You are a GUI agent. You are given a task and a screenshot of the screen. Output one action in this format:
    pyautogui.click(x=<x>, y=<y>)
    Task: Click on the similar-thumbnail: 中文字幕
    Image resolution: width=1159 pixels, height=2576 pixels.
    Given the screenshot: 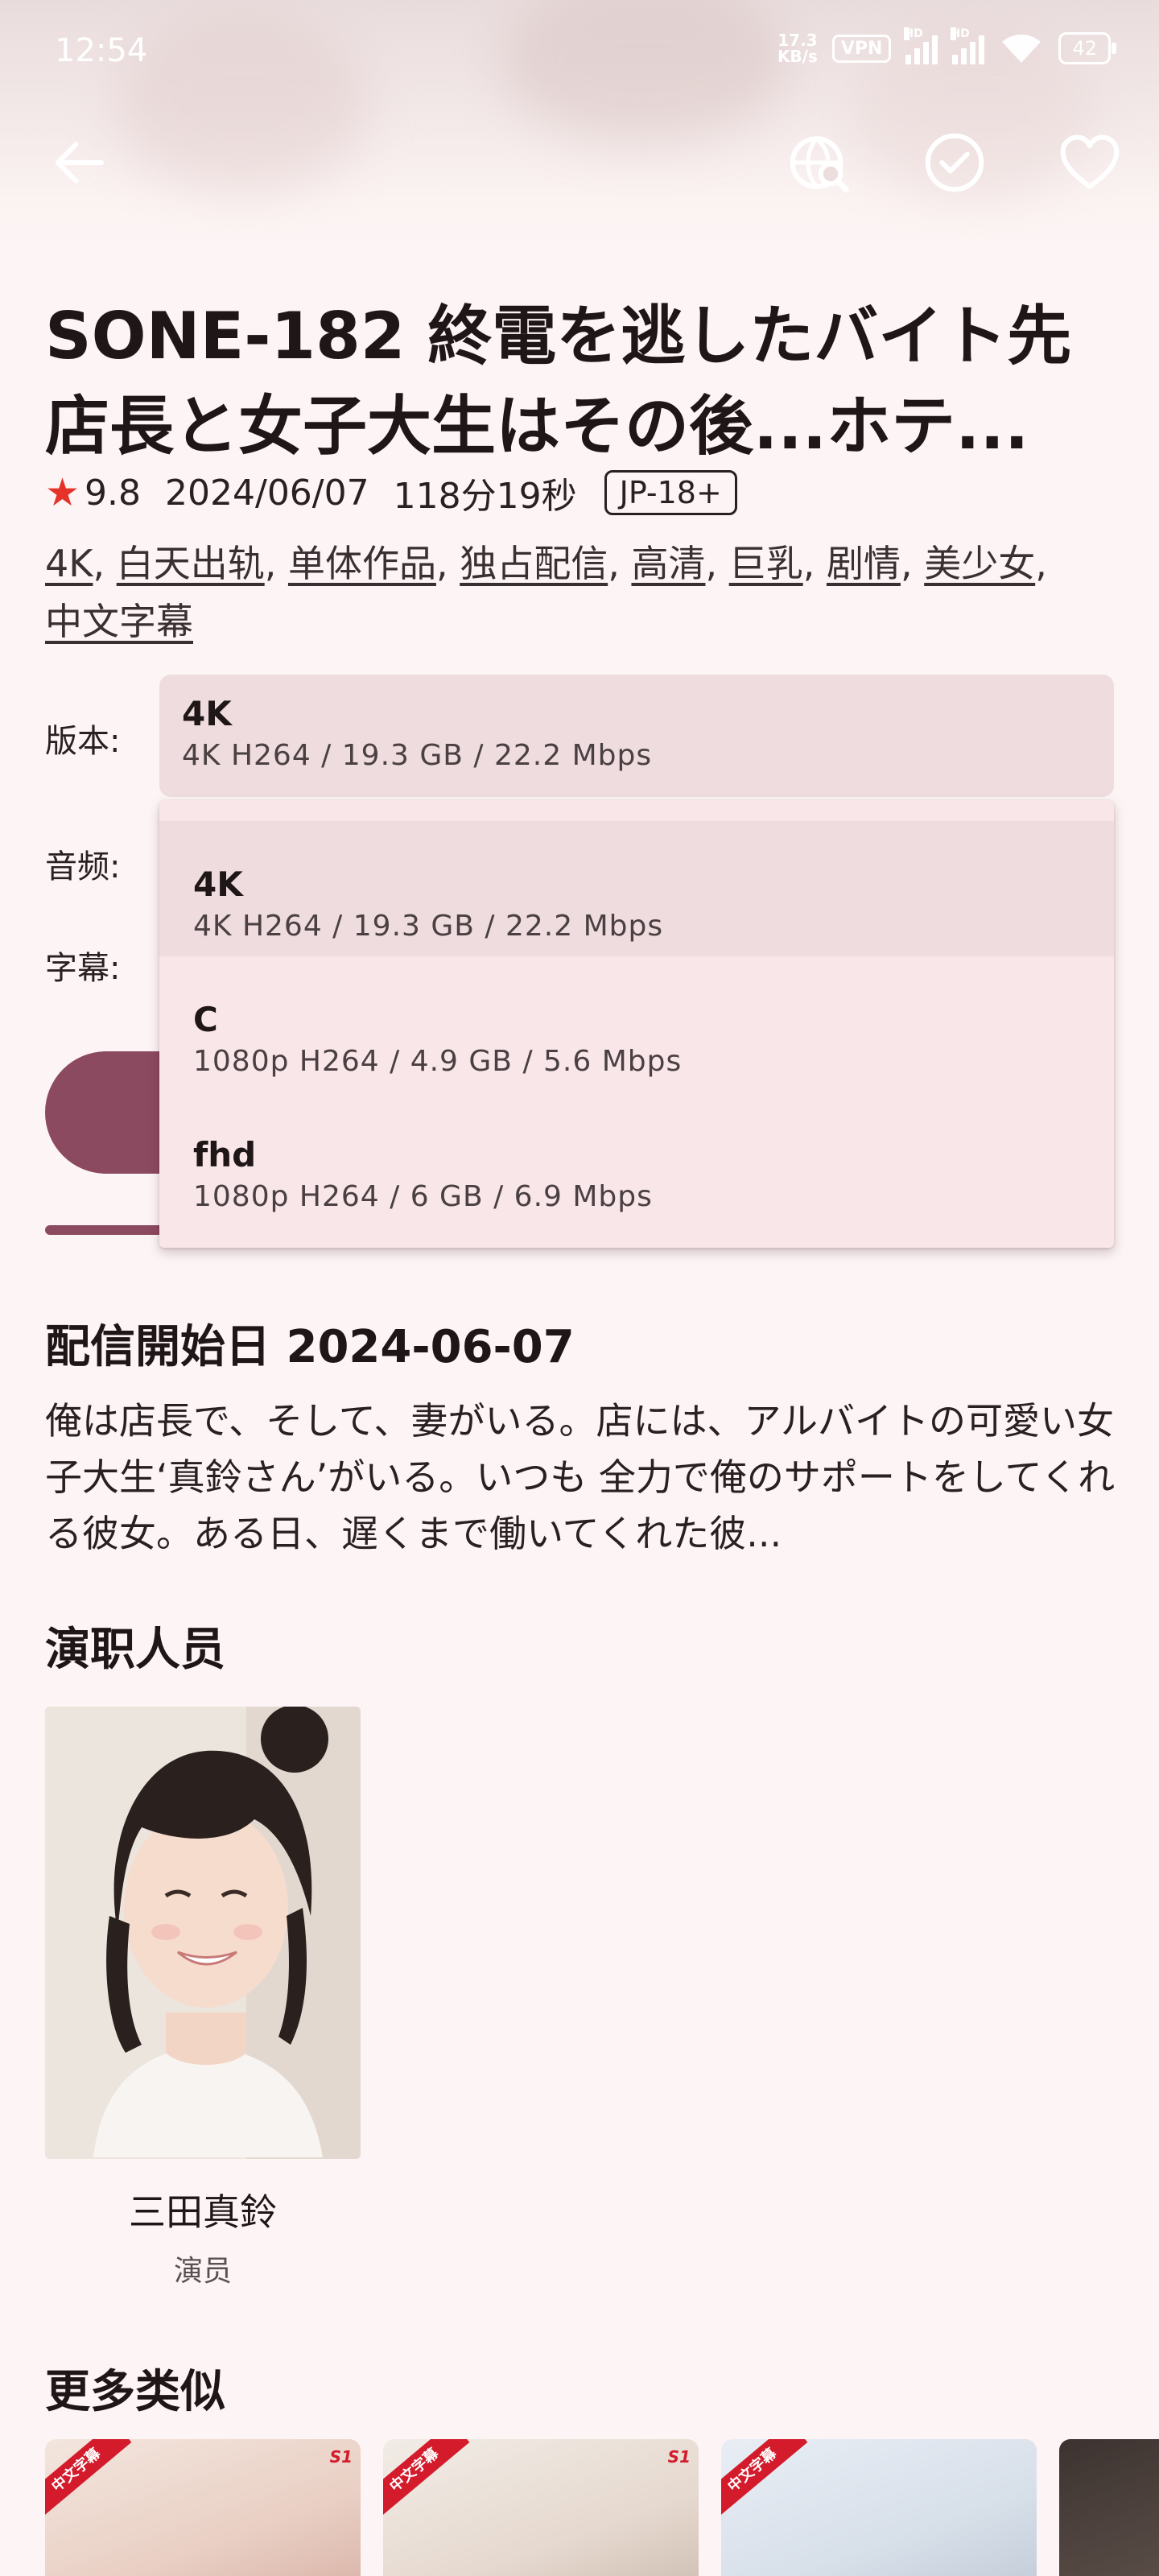 What is the action you would take?
    pyautogui.click(x=879, y=2507)
    